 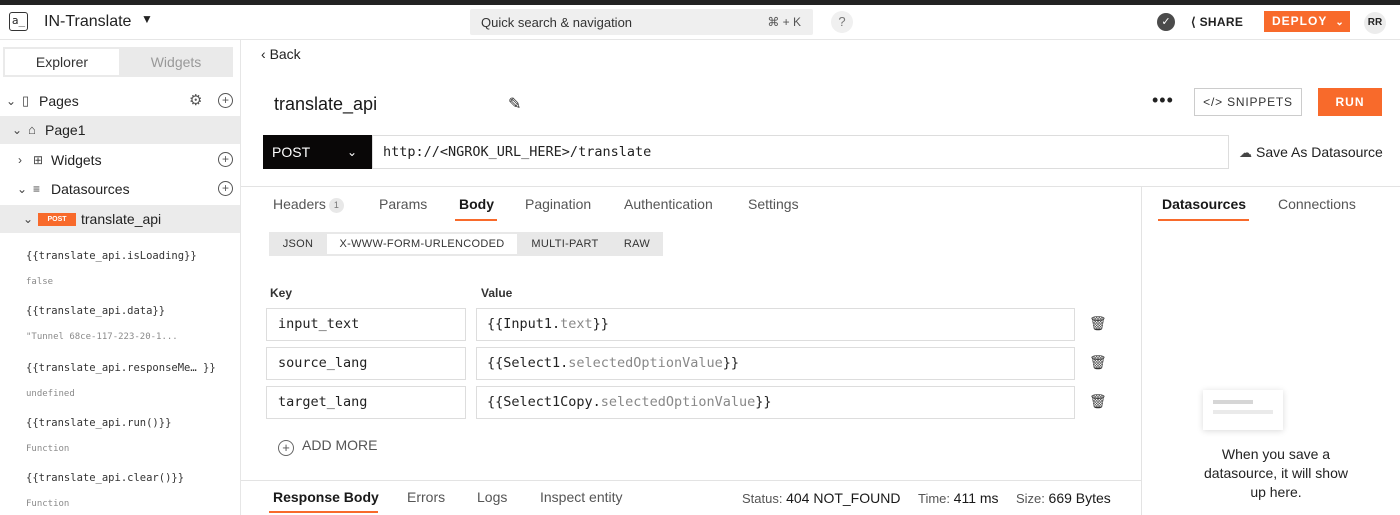 I want to click on quick-search-bar: Quick search & navigation ⌘ + K, so click(x=641, y=22).